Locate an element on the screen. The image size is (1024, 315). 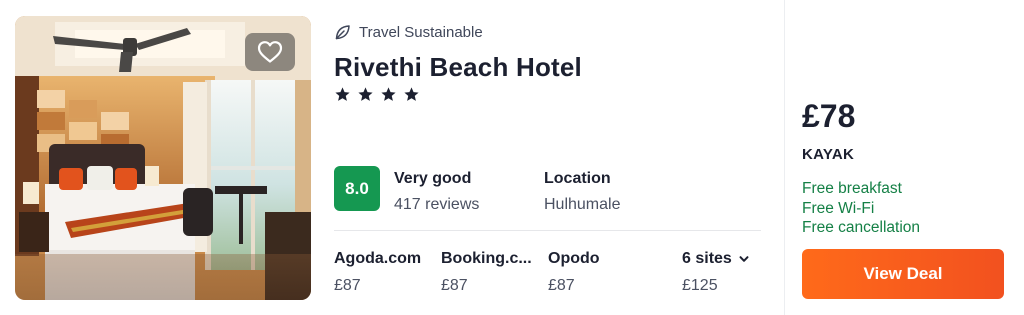
perk-free-cancellation: Free cancellation is located at coordinates (861, 227).